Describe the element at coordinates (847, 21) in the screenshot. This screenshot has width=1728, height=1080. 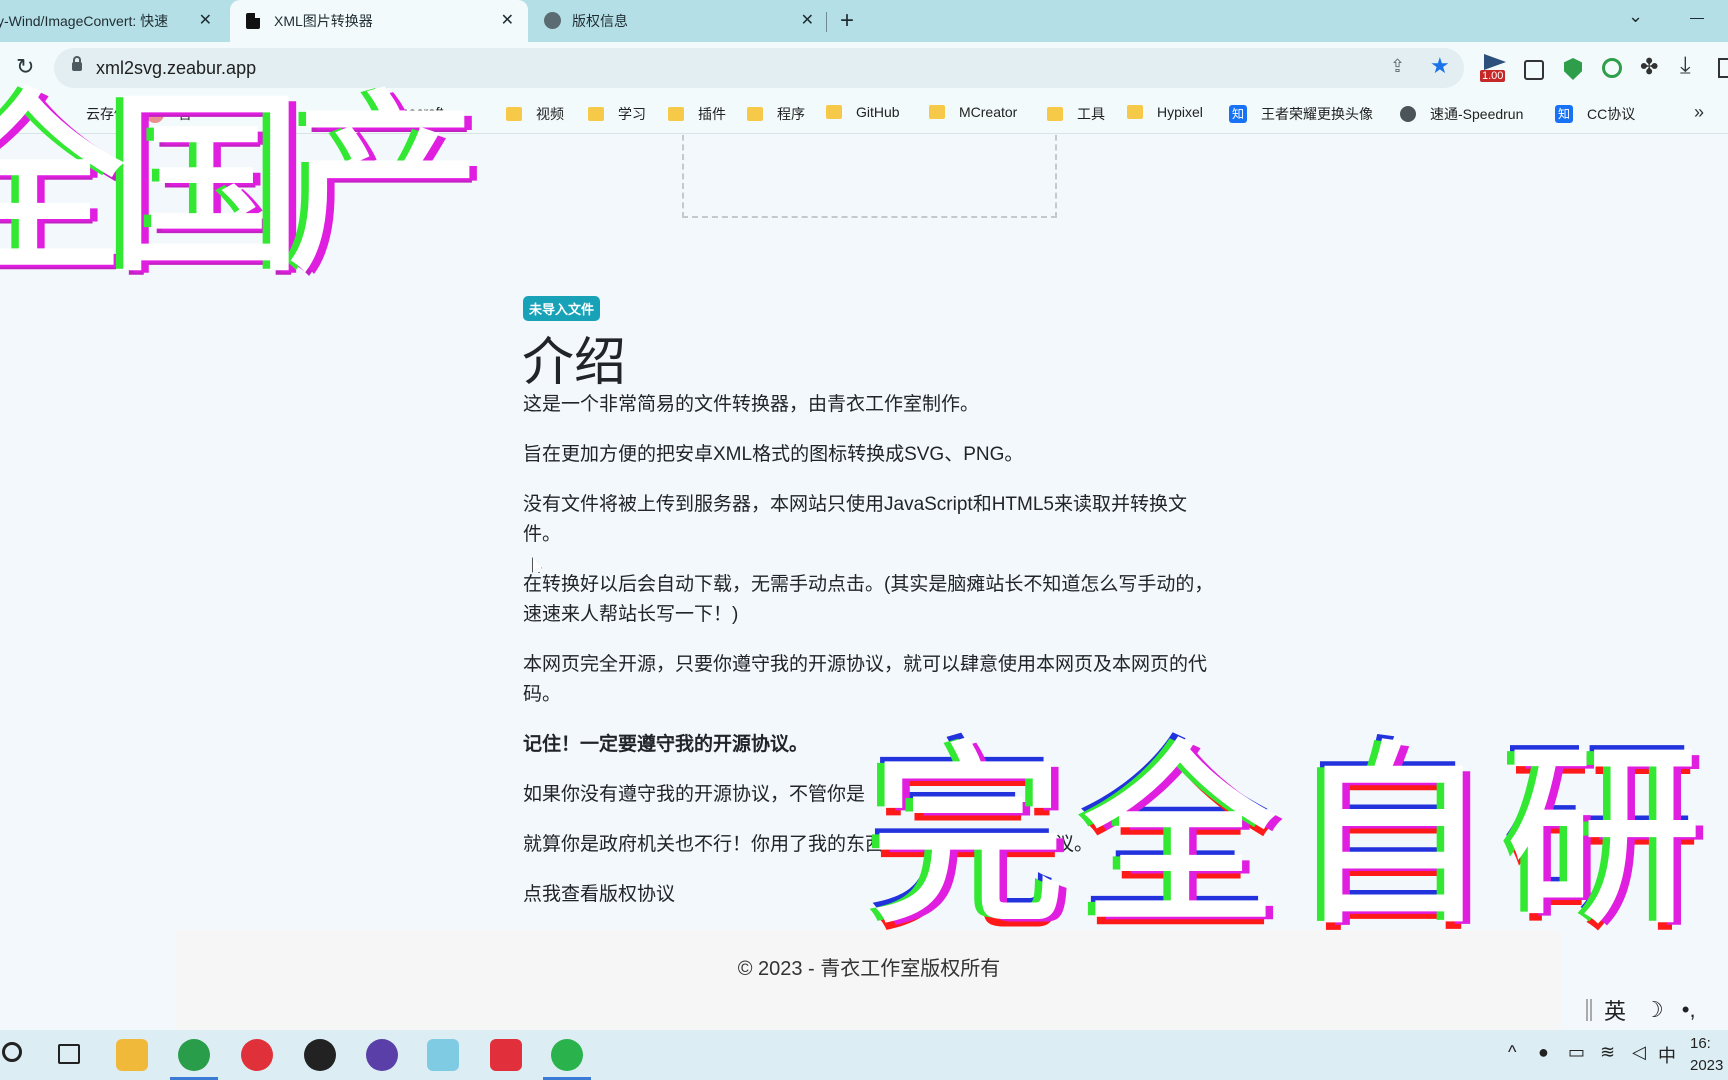
I see `new-tab-button: +` at that location.